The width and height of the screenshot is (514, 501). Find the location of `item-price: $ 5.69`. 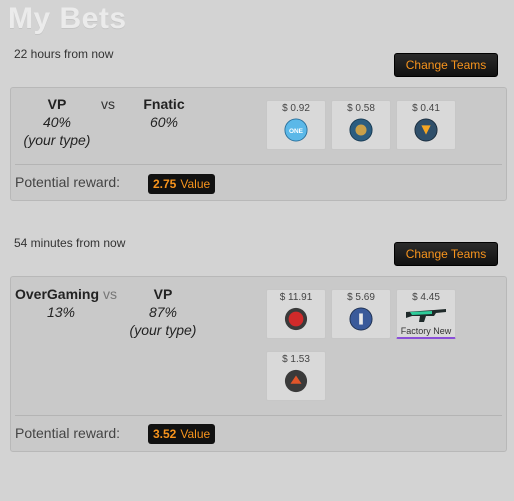

item-price: $ 5.69 is located at coordinates (361, 297).